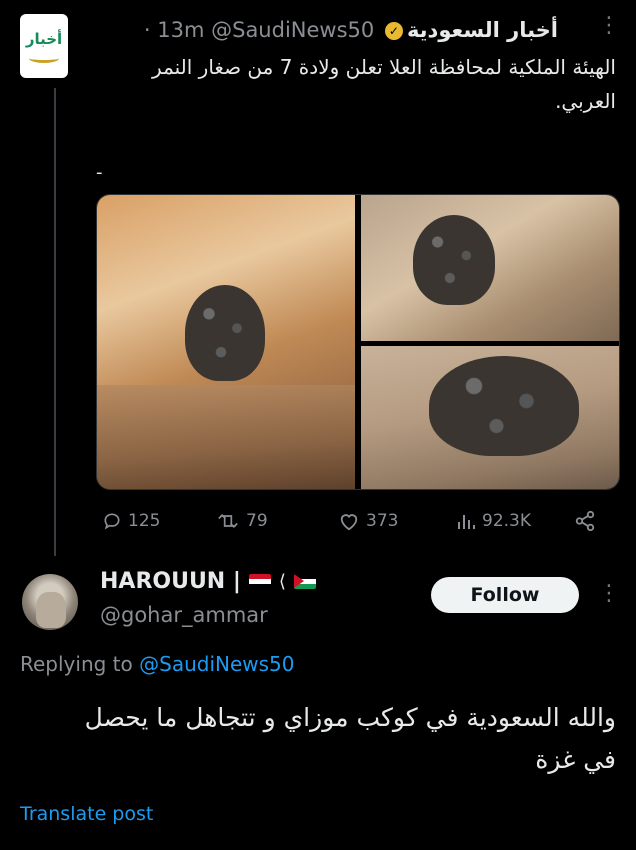 Image resolution: width=636 pixels, height=850 pixels. Describe the element at coordinates (575, 759) in the screenshot. I see `reply-text-line: في غزة` at that location.